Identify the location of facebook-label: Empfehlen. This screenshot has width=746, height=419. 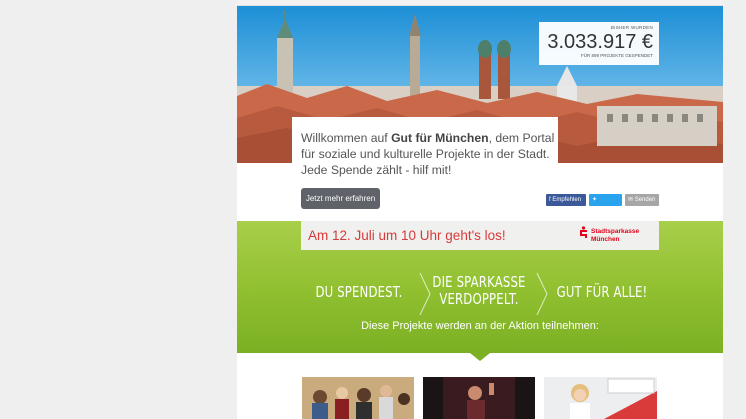
(567, 200).